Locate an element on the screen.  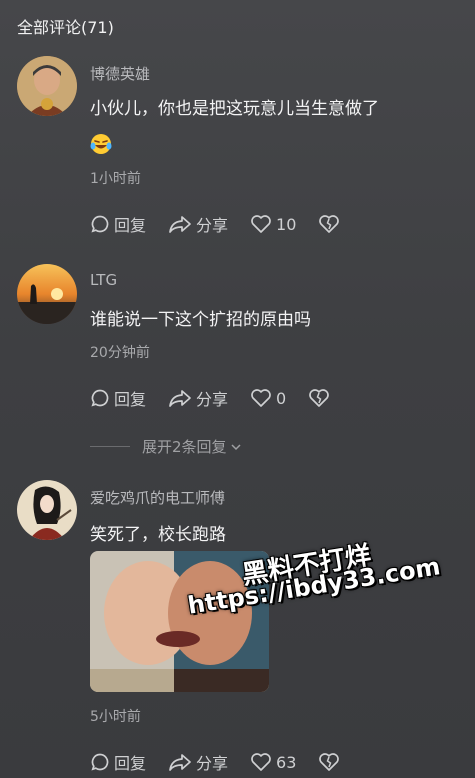
chevron-down-icon is located at coordinates (236, 446).